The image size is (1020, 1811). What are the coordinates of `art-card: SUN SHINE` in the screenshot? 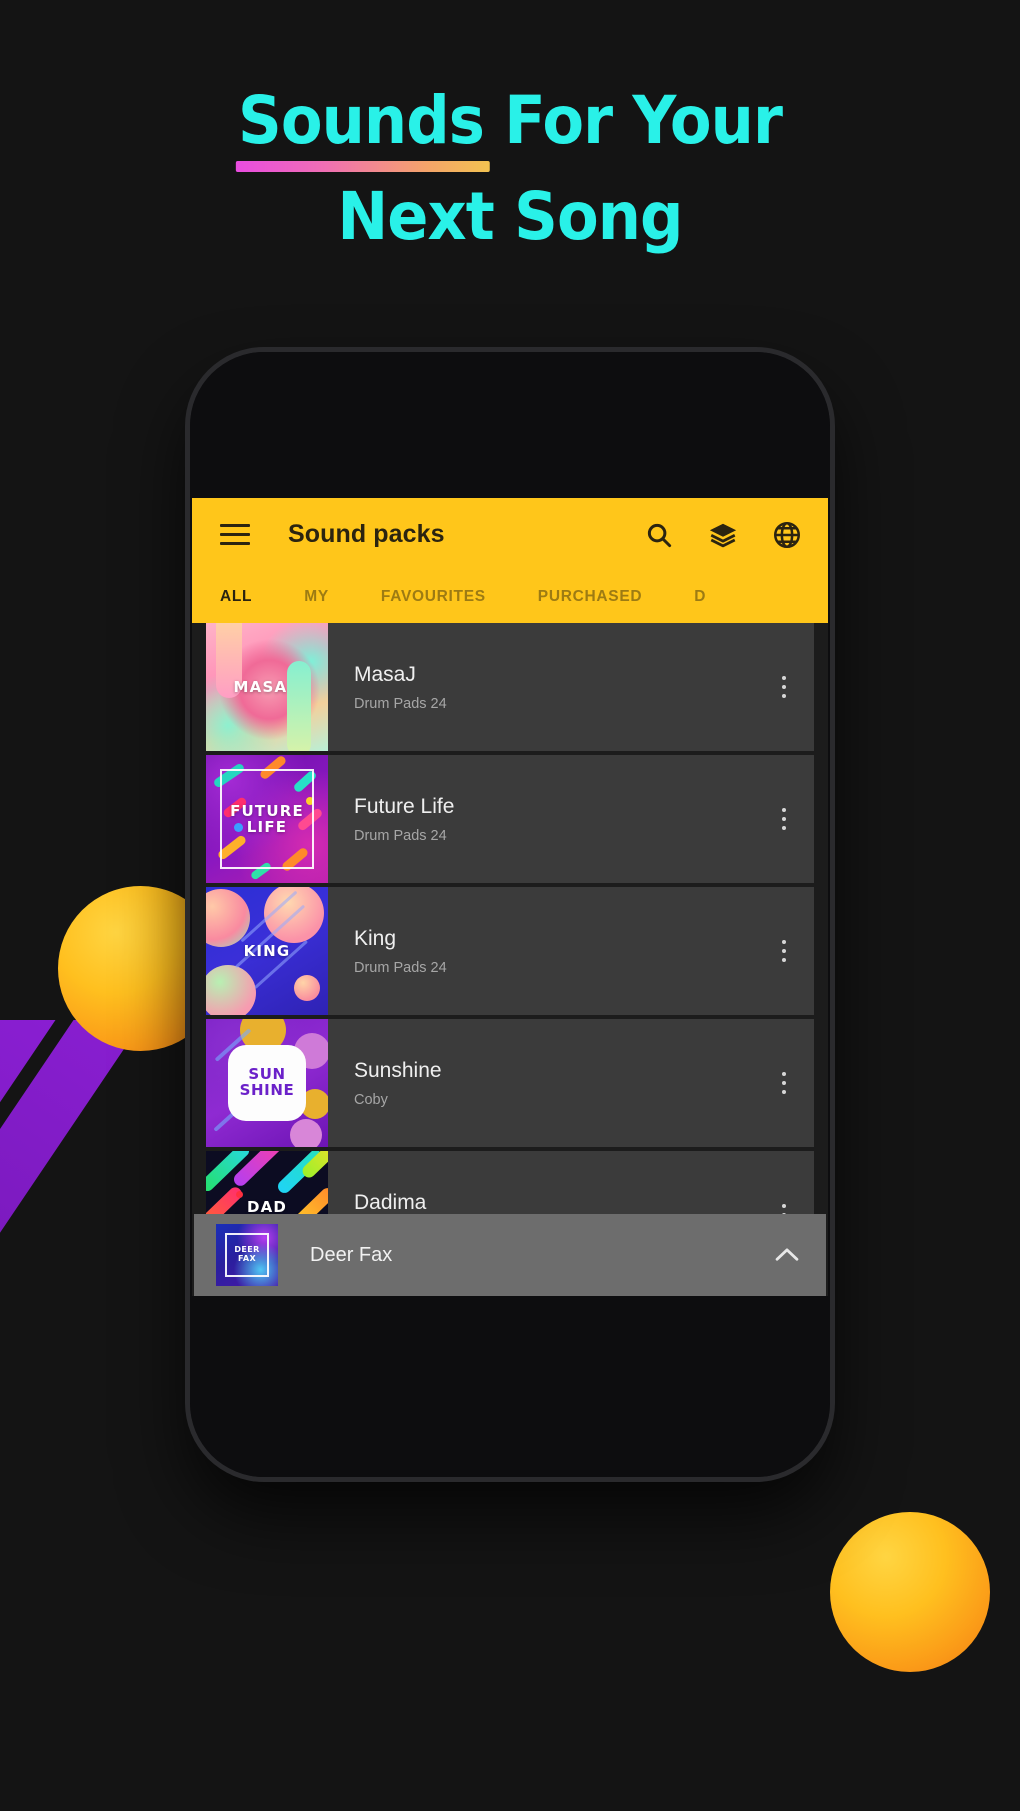 It's located at (267, 1083).